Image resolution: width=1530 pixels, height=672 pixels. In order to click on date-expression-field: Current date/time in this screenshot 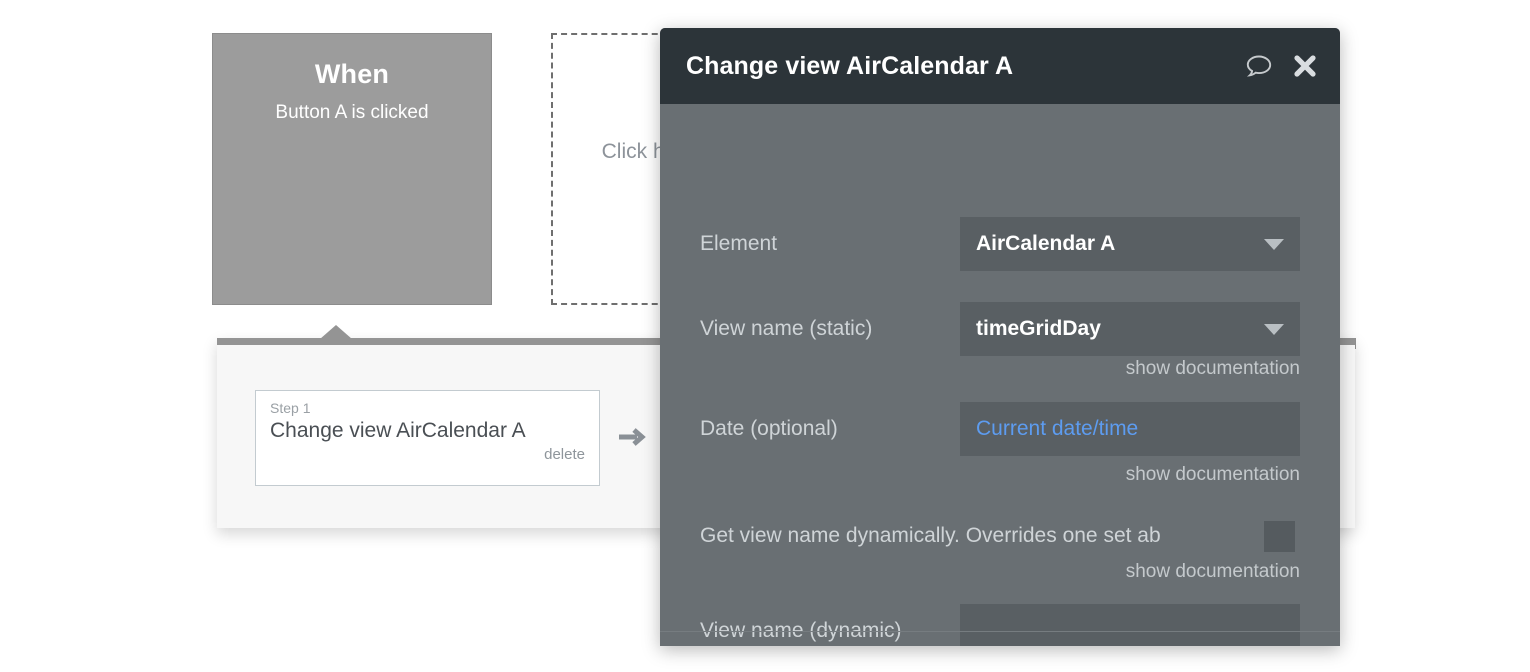, I will do `click(1130, 429)`.